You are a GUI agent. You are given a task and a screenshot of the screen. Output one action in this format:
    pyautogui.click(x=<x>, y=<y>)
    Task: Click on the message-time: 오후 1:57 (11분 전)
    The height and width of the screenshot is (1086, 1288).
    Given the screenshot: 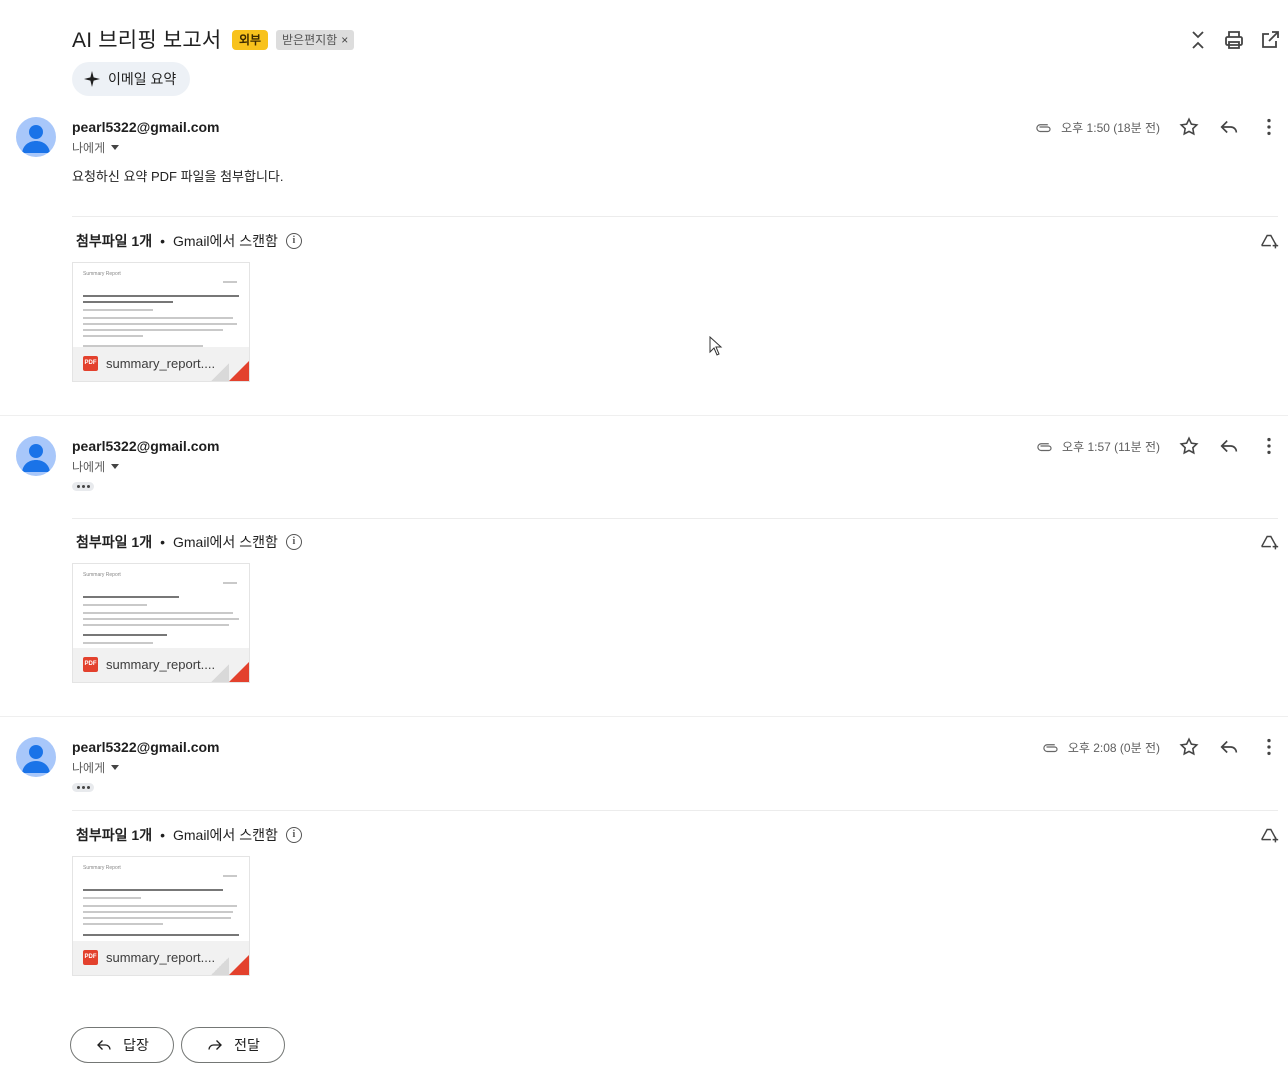 What is the action you would take?
    pyautogui.click(x=1111, y=446)
    